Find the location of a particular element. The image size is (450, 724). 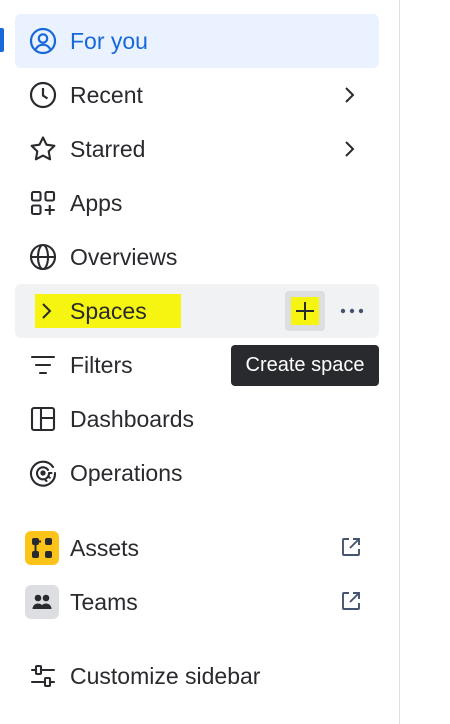

sidebar-divider is located at coordinates (399, 362).